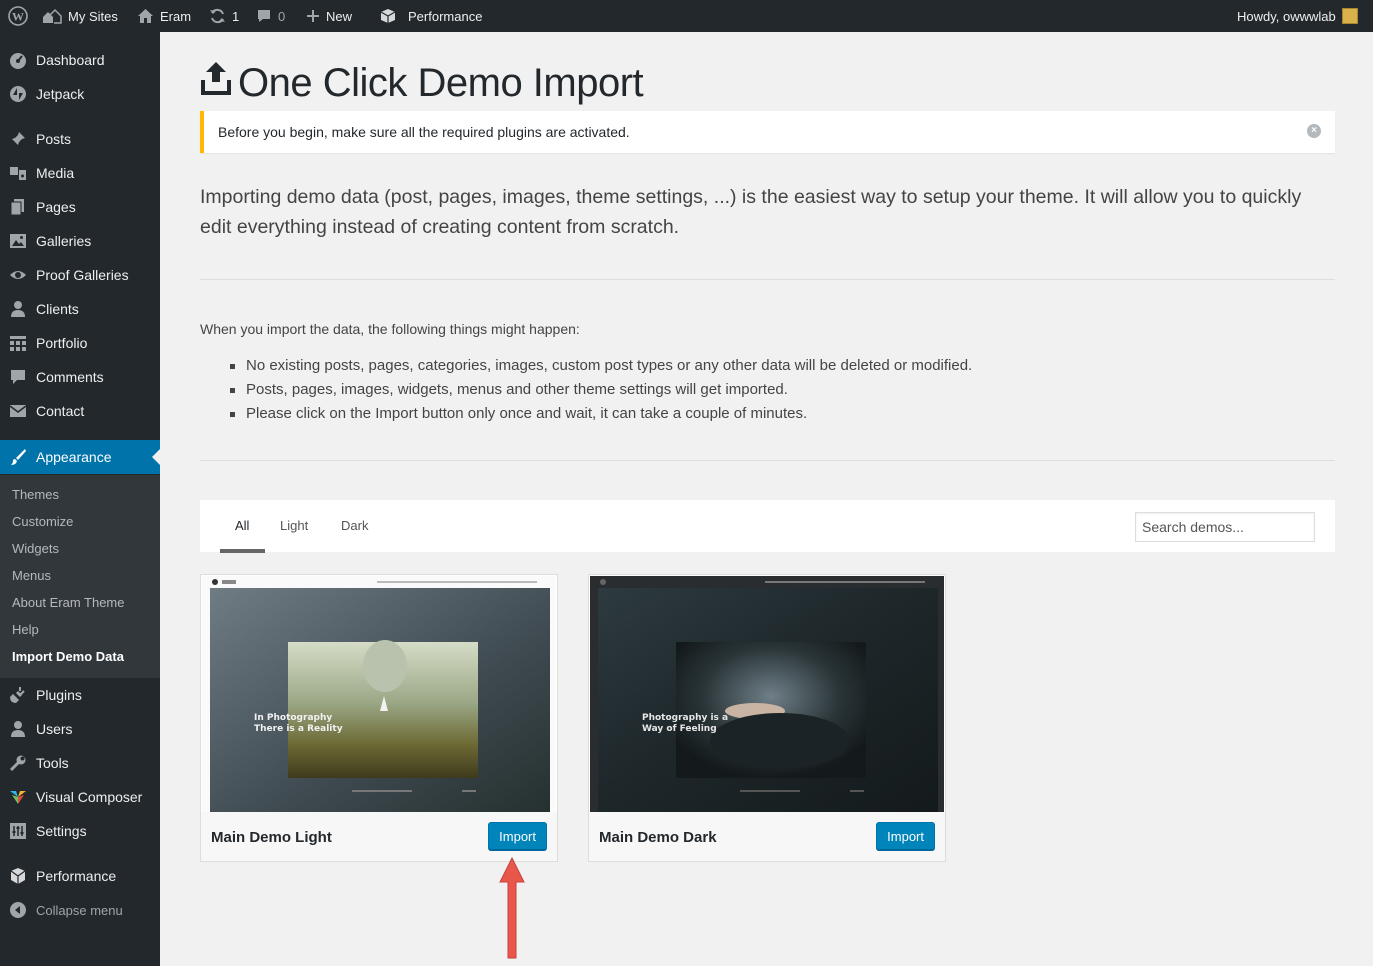  What do you see at coordinates (89, 797) in the screenshot?
I see `sidebar-item-label: Visual Composer` at bounding box center [89, 797].